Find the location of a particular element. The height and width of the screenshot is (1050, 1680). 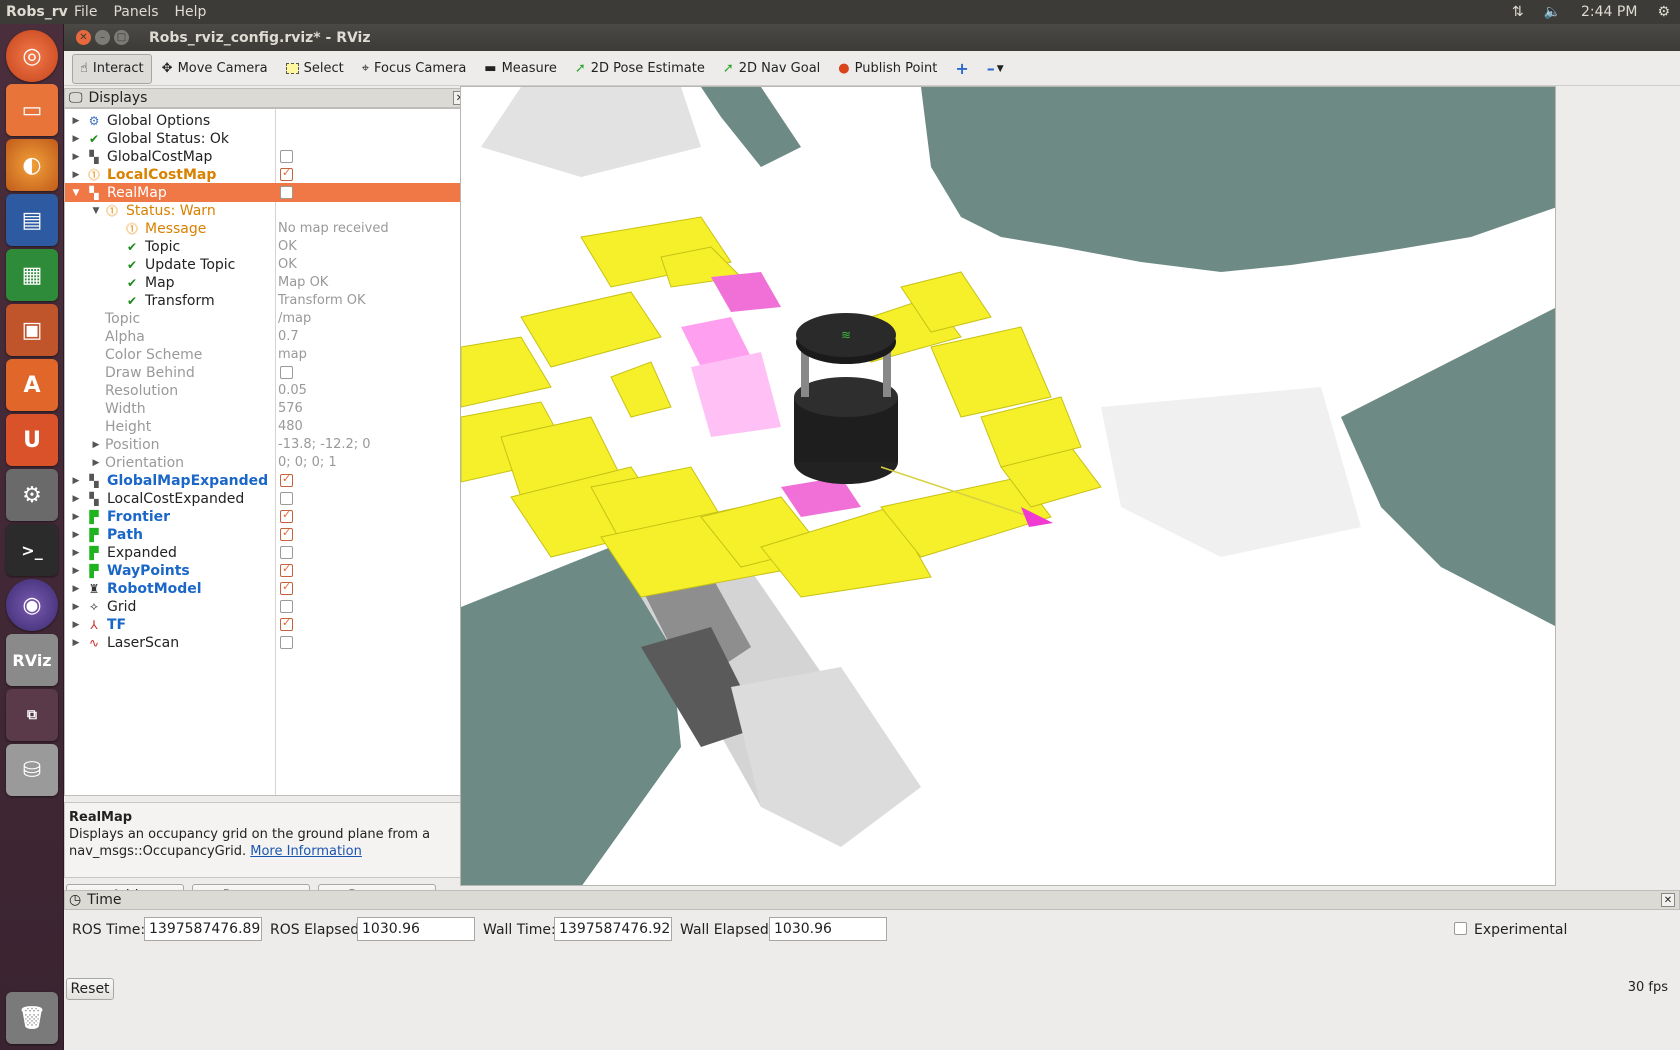

tree-row-tf: ▶ ⅄ TF is located at coordinates (268, 624).